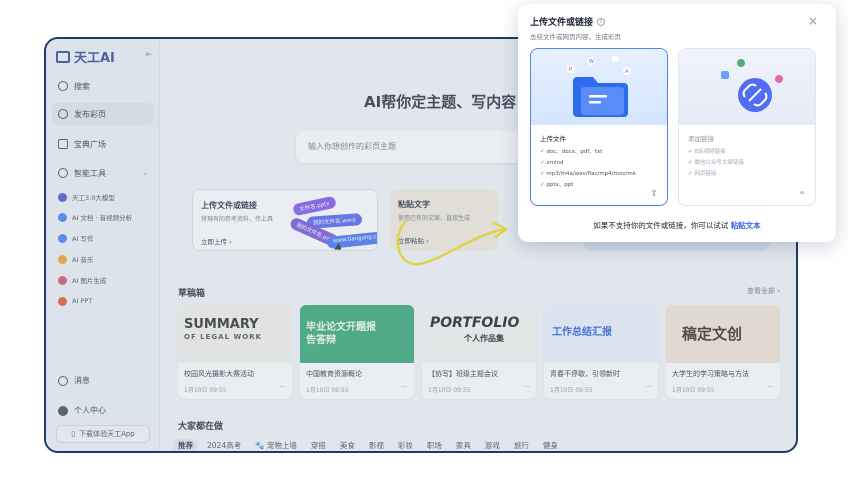  I want to click on chain-link-icon: ⚭, so click(802, 194).